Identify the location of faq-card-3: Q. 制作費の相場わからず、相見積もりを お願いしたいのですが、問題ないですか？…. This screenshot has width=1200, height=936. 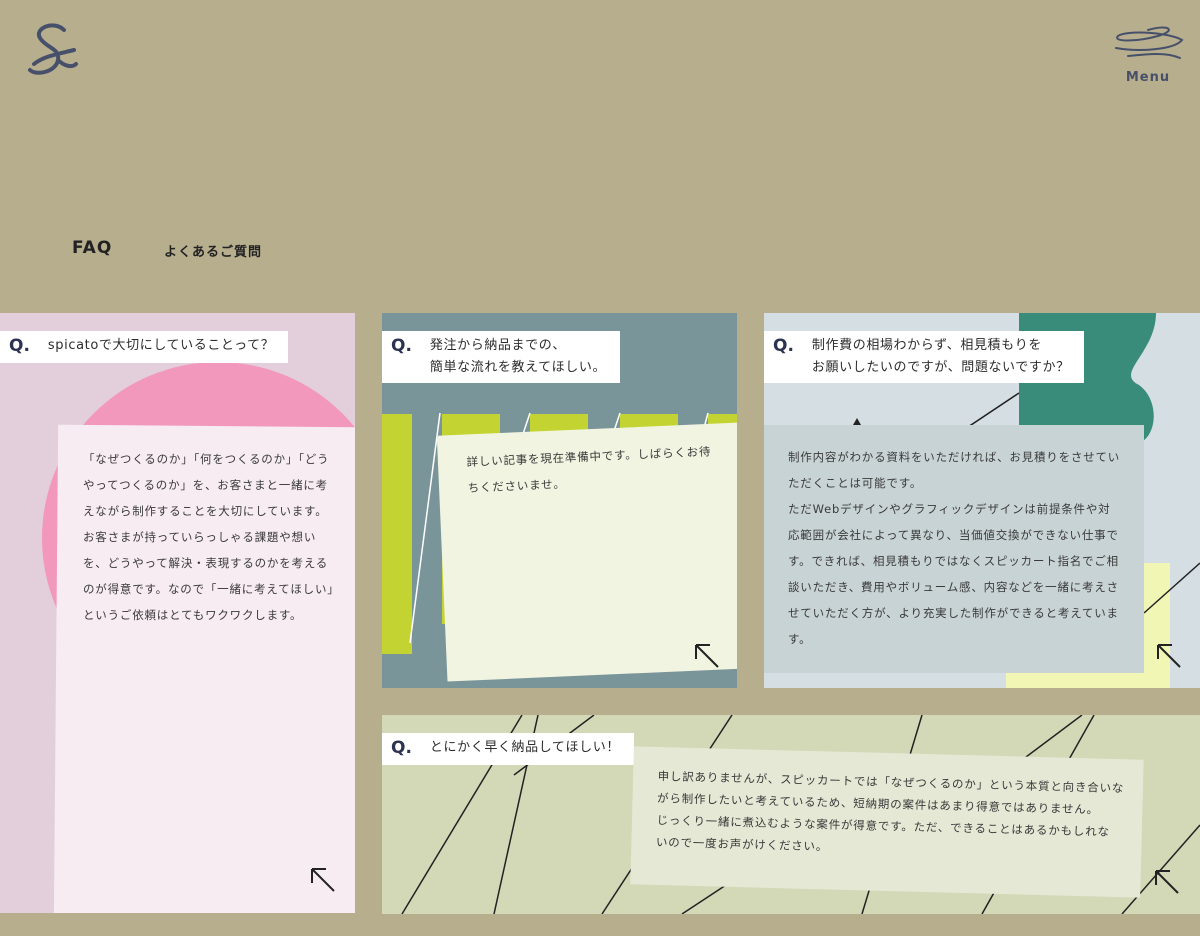
(982, 500).